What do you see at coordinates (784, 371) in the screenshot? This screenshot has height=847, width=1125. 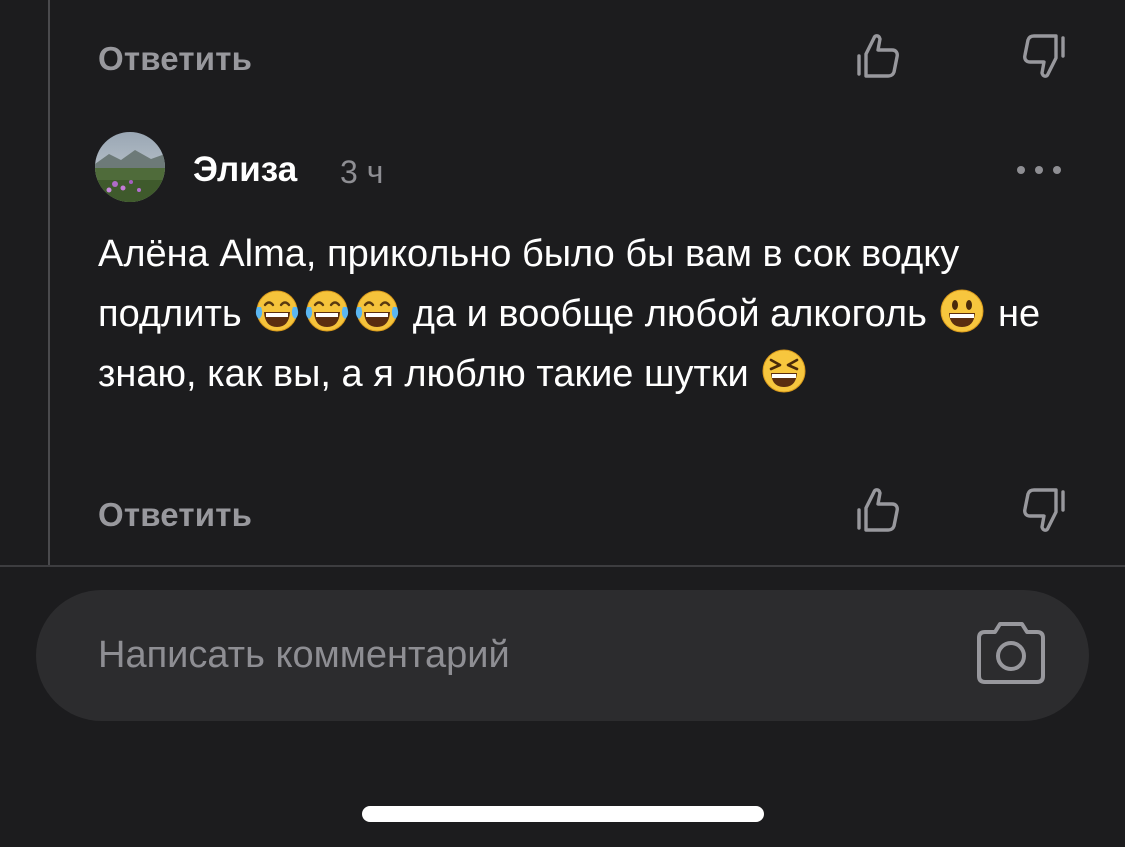 I see `squinting-laughing-emoji` at bounding box center [784, 371].